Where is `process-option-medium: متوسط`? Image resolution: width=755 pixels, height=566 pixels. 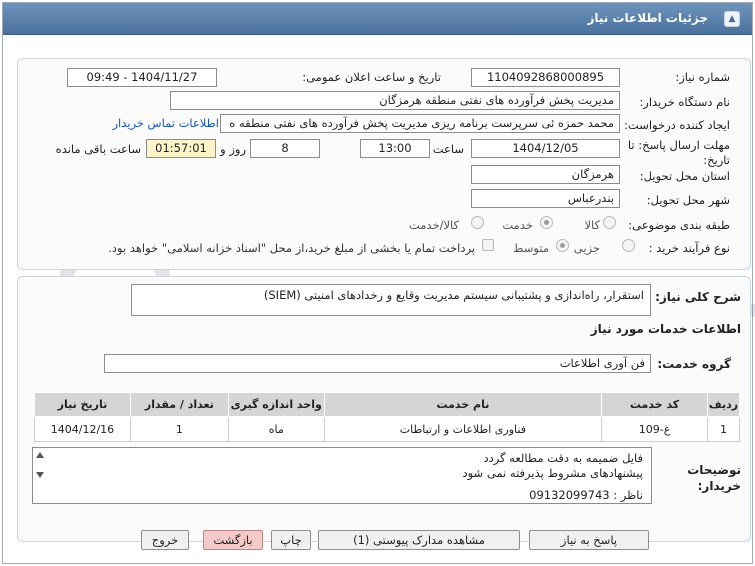 process-option-medium: متوسط is located at coordinates (530, 248).